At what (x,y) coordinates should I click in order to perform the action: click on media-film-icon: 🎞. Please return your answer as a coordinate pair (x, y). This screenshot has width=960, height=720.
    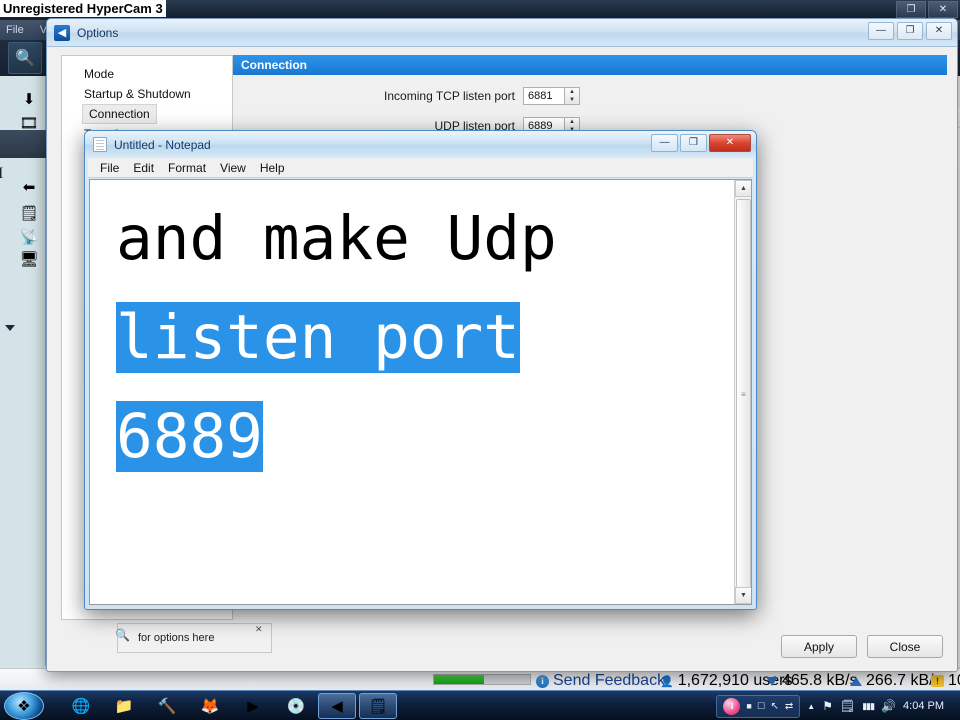
    Looking at the image, I should click on (29, 123).